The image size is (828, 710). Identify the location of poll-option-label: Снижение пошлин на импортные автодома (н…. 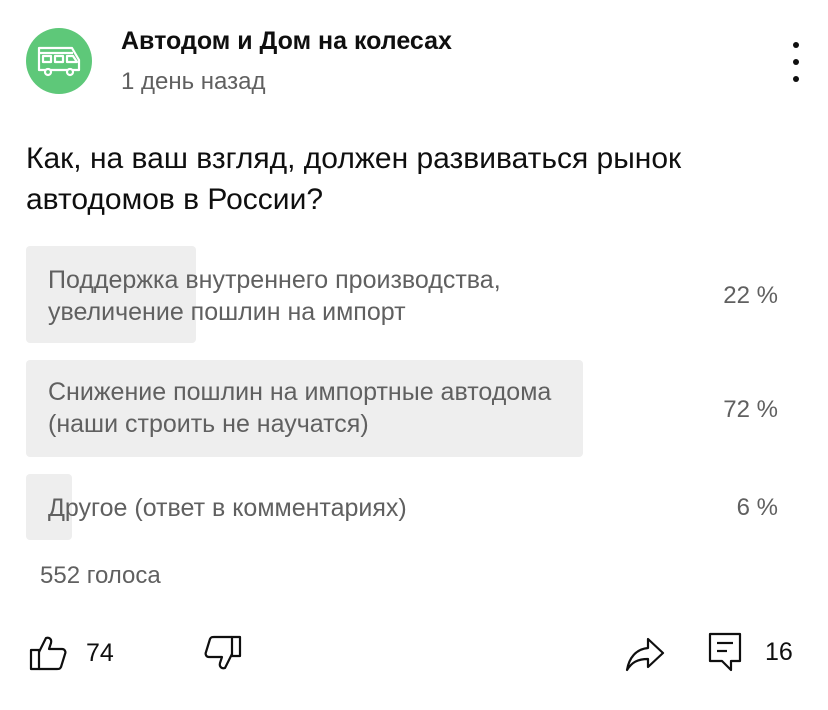
(300, 408).